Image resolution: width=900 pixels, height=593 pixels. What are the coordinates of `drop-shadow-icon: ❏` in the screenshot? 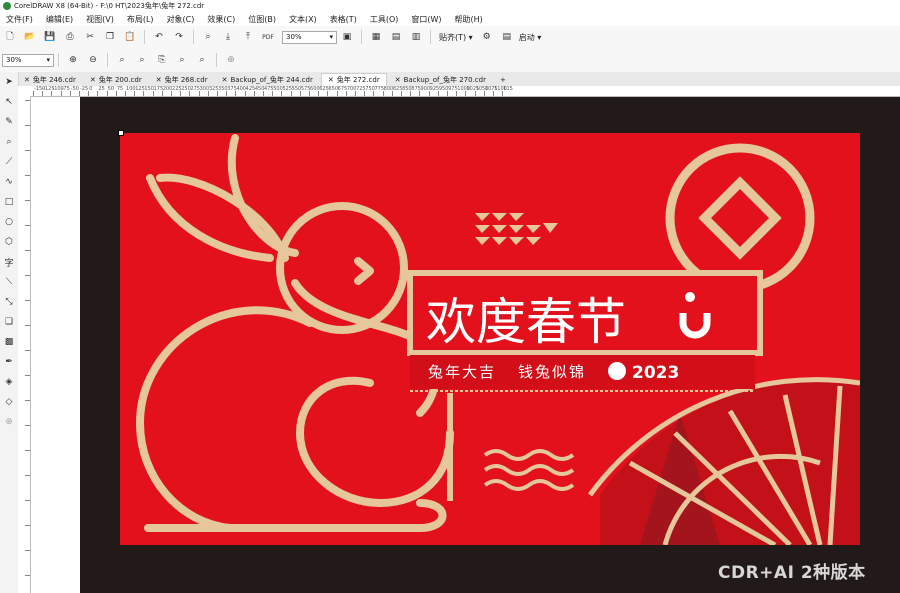 It's located at (9, 322).